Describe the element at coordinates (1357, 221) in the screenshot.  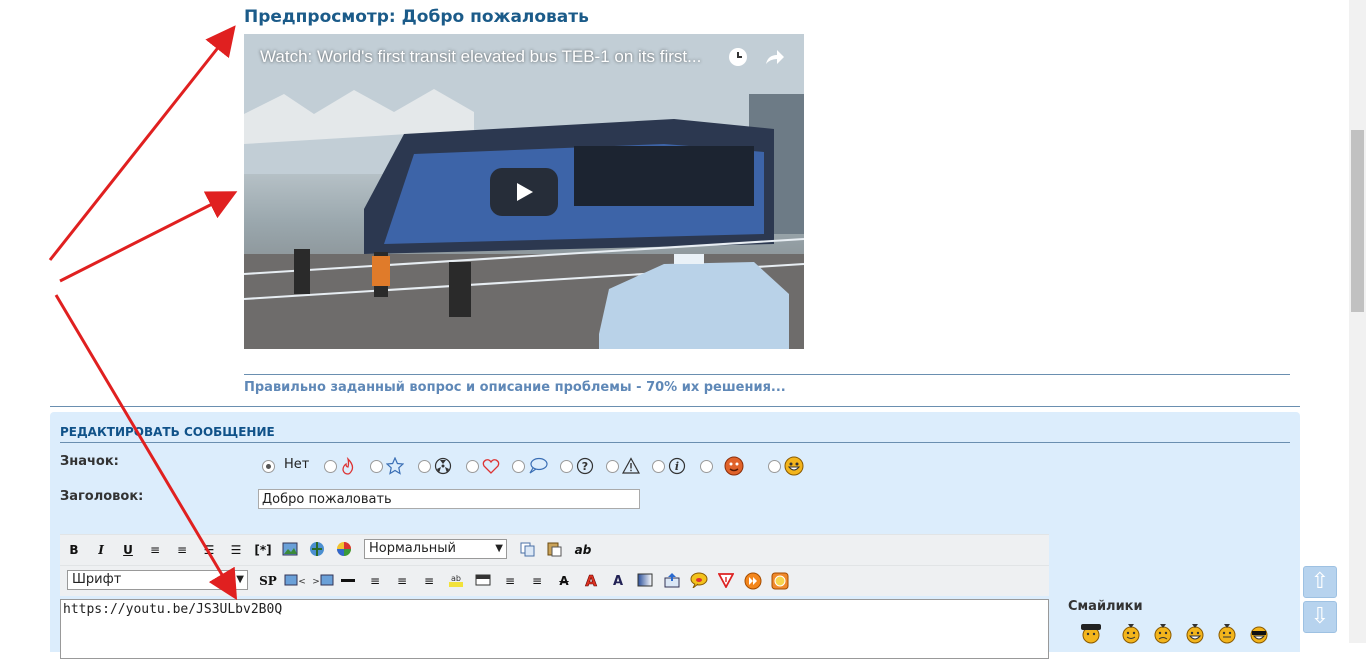
I see `scrollbar-thumb` at that location.